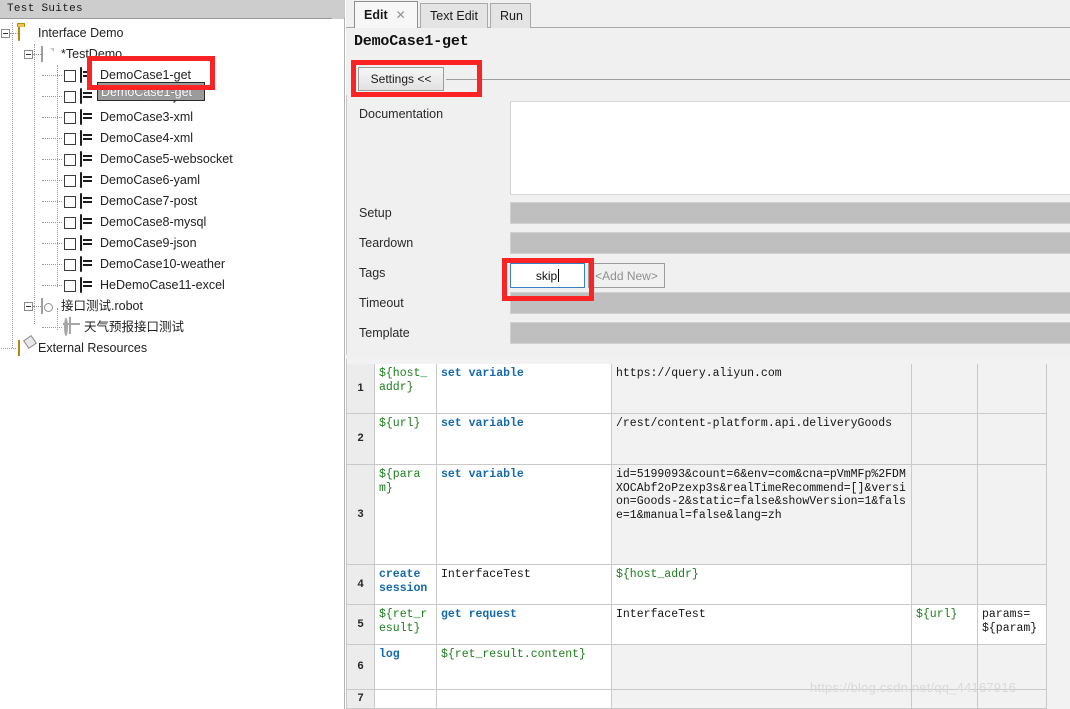 The height and width of the screenshot is (709, 1070). I want to click on table-cell: params=${param}, so click(1012, 625).